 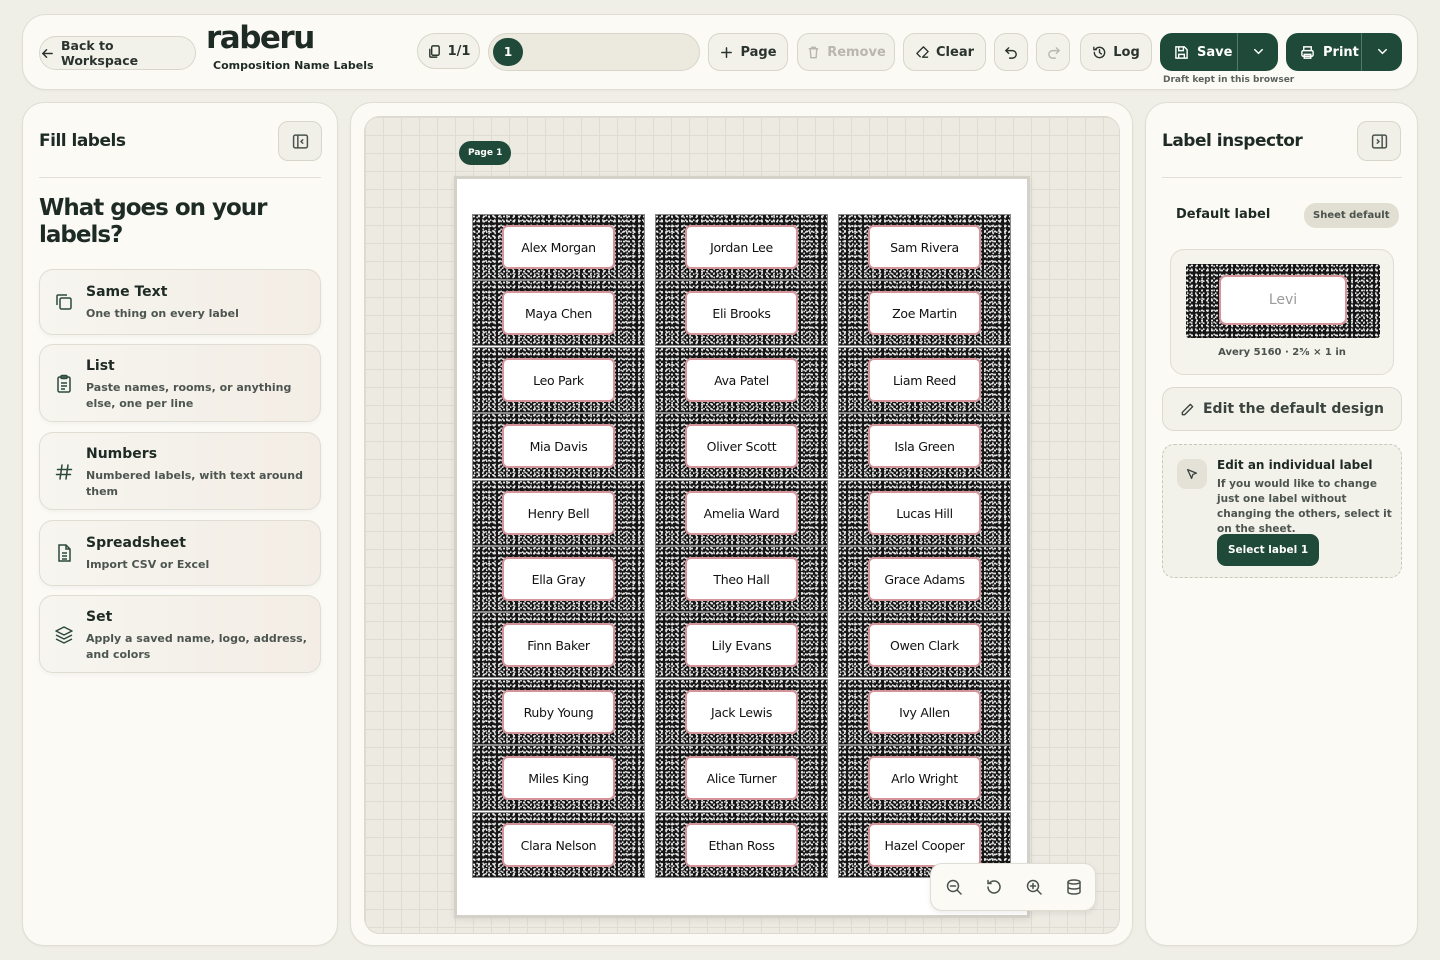 I want to click on sheet-label: Grace Adams, so click(x=924, y=579).